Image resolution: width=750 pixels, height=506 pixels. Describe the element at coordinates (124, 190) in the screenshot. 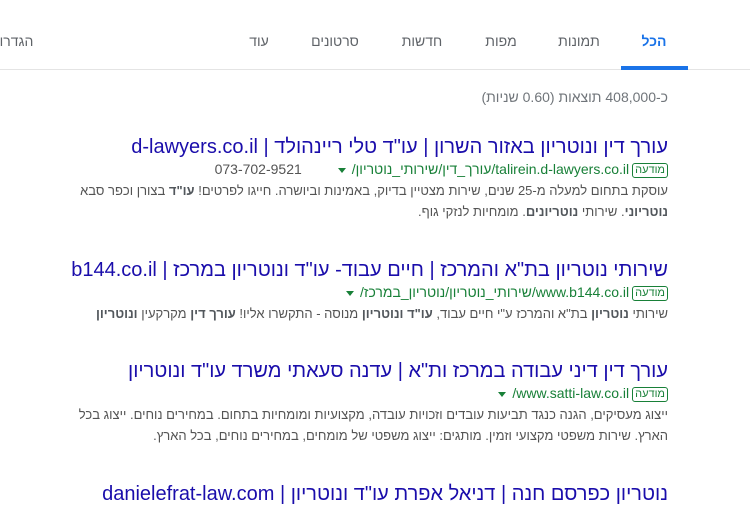

I see `snippet-text: בצורן וכפר סבא` at that location.